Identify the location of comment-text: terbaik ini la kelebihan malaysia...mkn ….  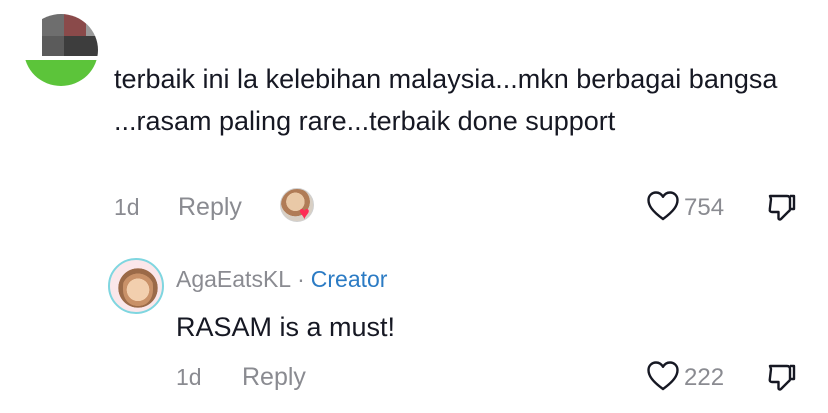
(446, 100).